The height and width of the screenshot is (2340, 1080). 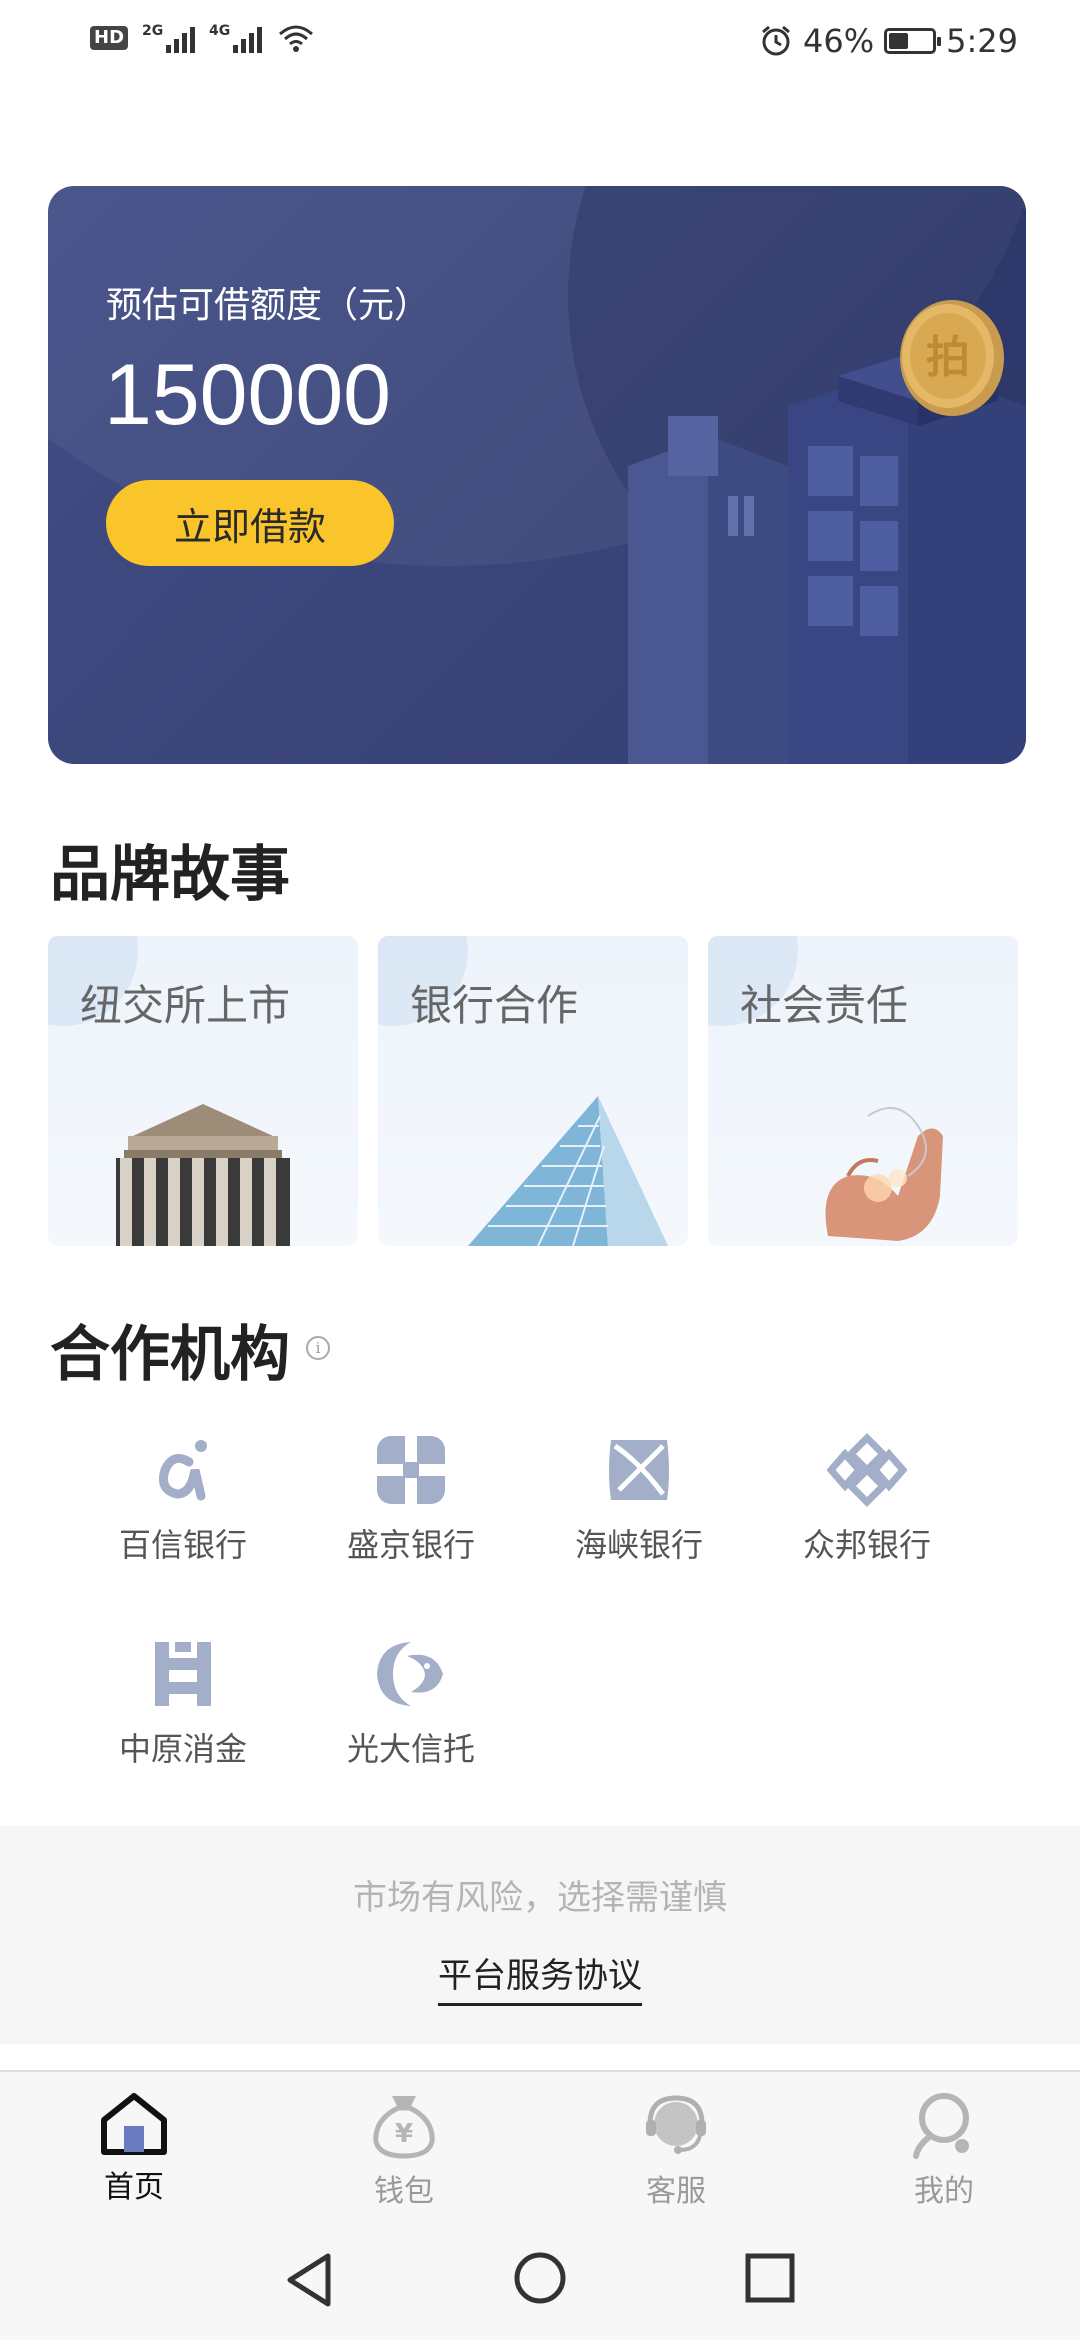 I want to click on tab-profile: 我的, so click(x=944, y=2150).